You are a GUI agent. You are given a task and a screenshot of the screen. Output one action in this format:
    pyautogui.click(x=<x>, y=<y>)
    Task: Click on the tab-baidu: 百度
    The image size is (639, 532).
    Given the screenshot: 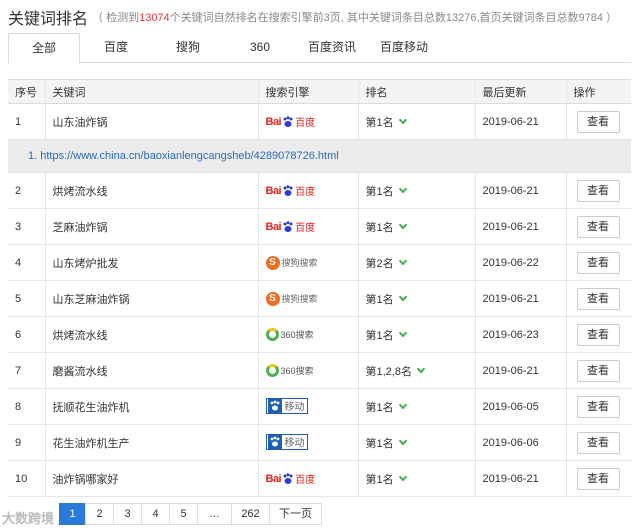 What is the action you would take?
    pyautogui.click(x=116, y=48)
    